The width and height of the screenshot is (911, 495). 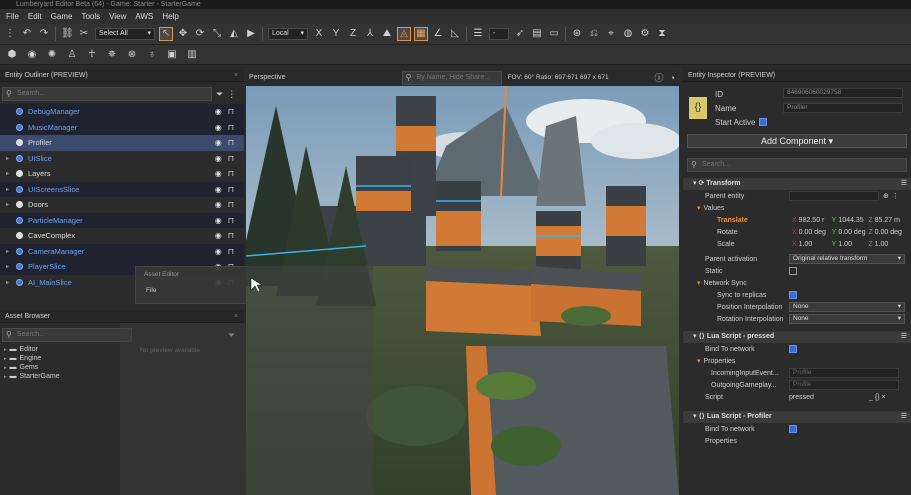 I want to click on outliner-item: ▸ Layers ◉ ⊓, so click(x=122, y=174).